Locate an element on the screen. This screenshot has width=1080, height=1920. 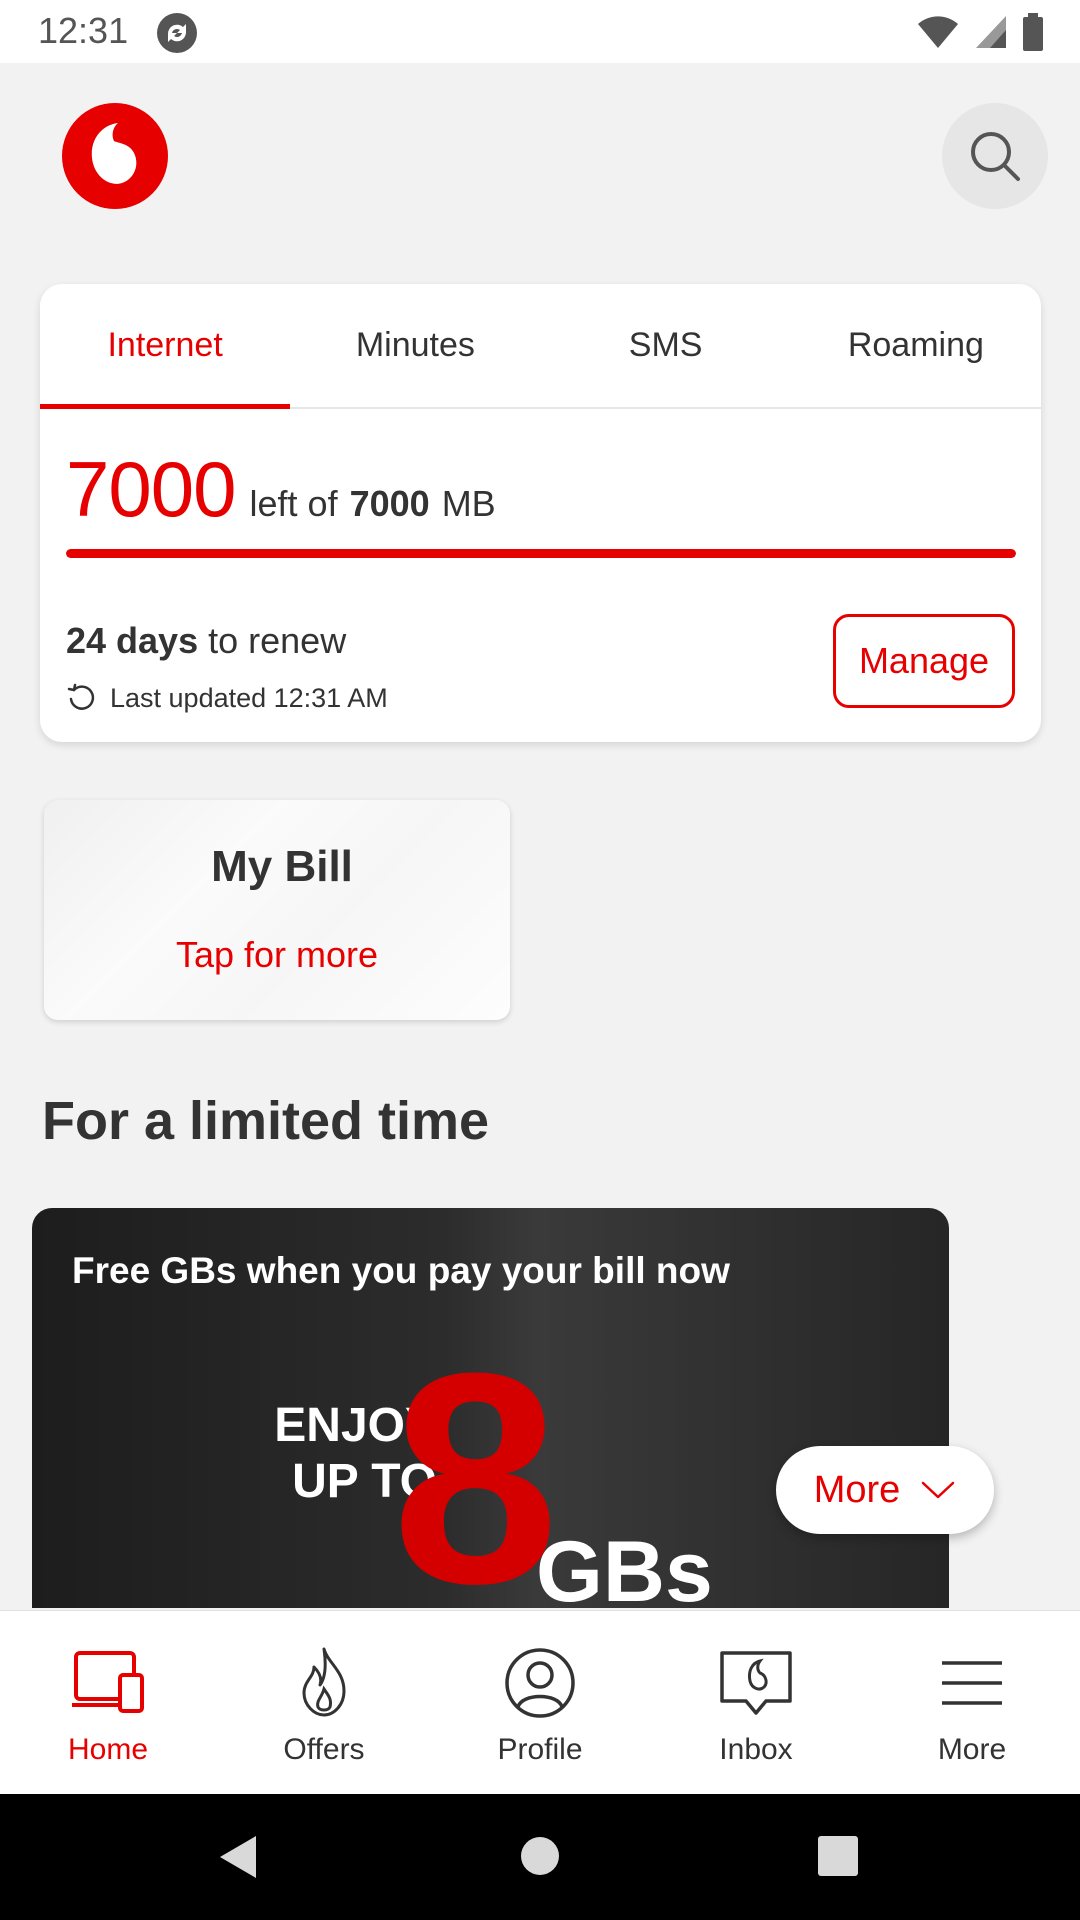
bill-card-background is located at coordinates (277, 910).